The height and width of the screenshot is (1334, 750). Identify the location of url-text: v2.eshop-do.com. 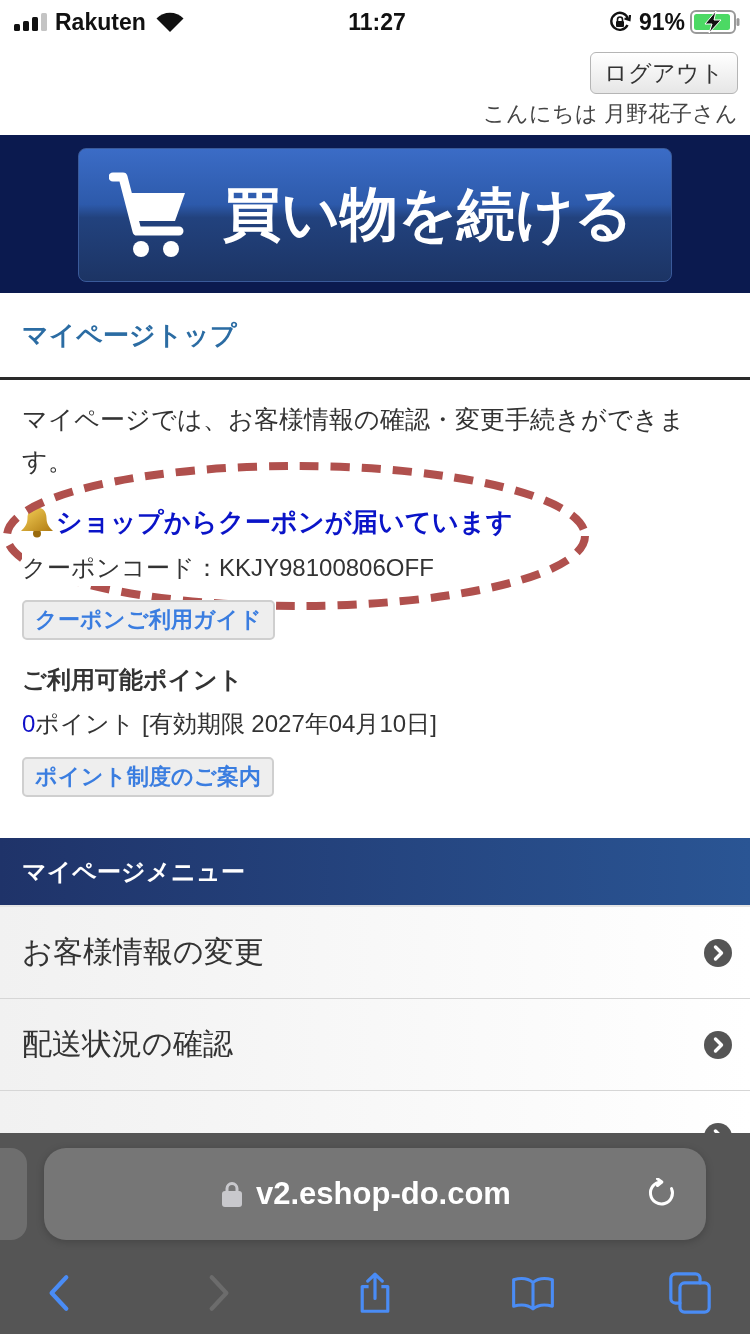
(383, 1194).